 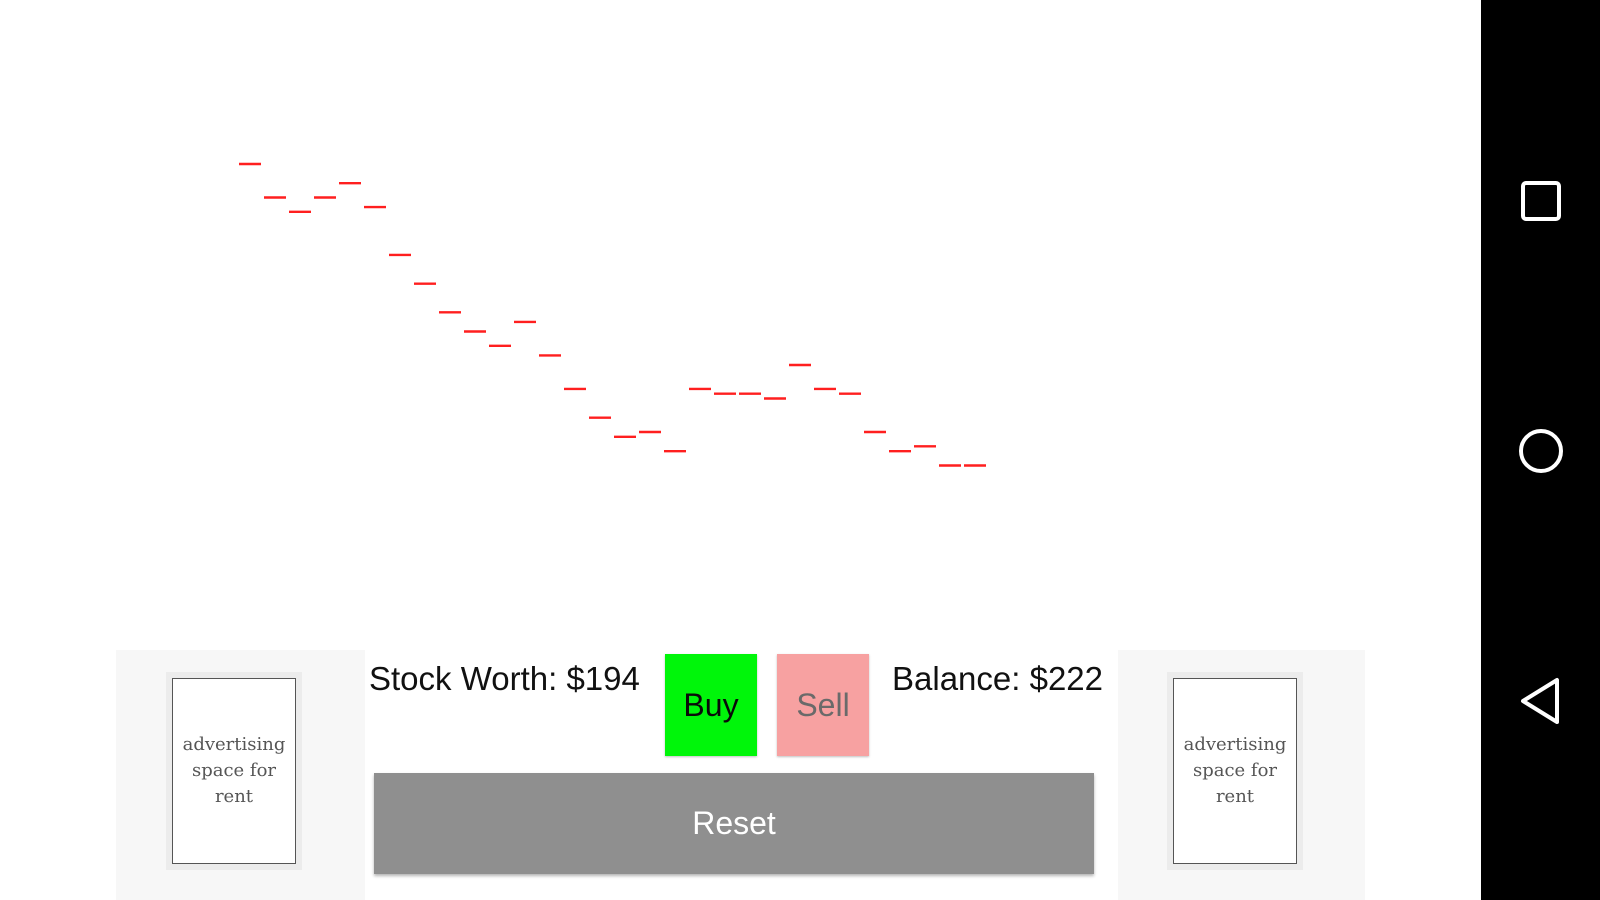 I want to click on back-button, so click(x=1540, y=701).